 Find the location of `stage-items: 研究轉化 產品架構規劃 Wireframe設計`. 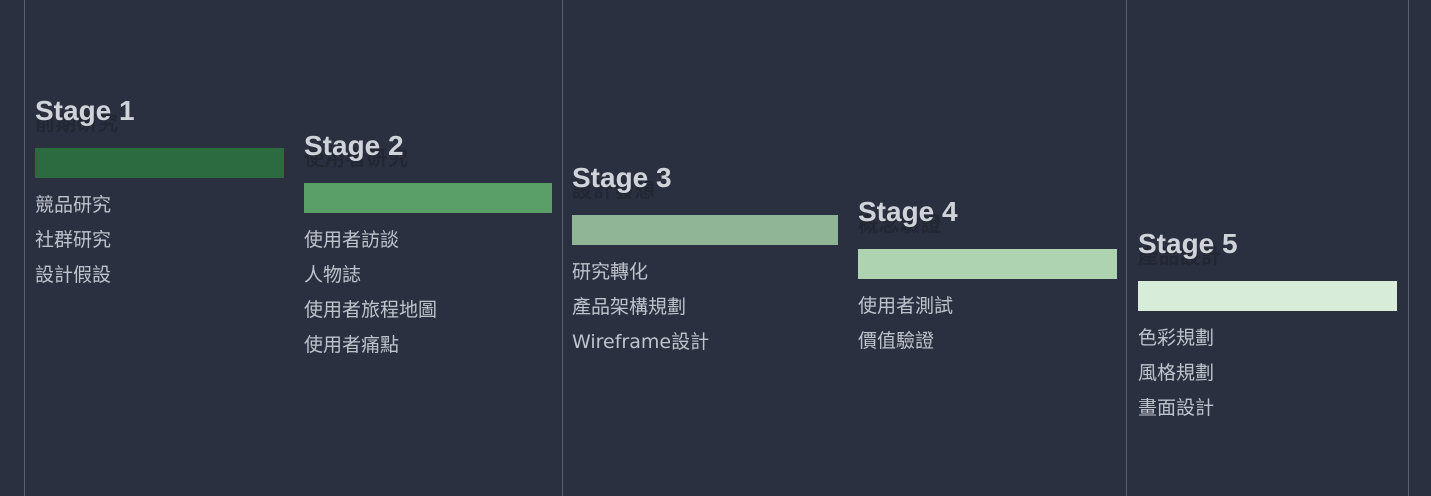

stage-items: 研究轉化 產品架構規劃 Wireframe設計 is located at coordinates (705, 307).